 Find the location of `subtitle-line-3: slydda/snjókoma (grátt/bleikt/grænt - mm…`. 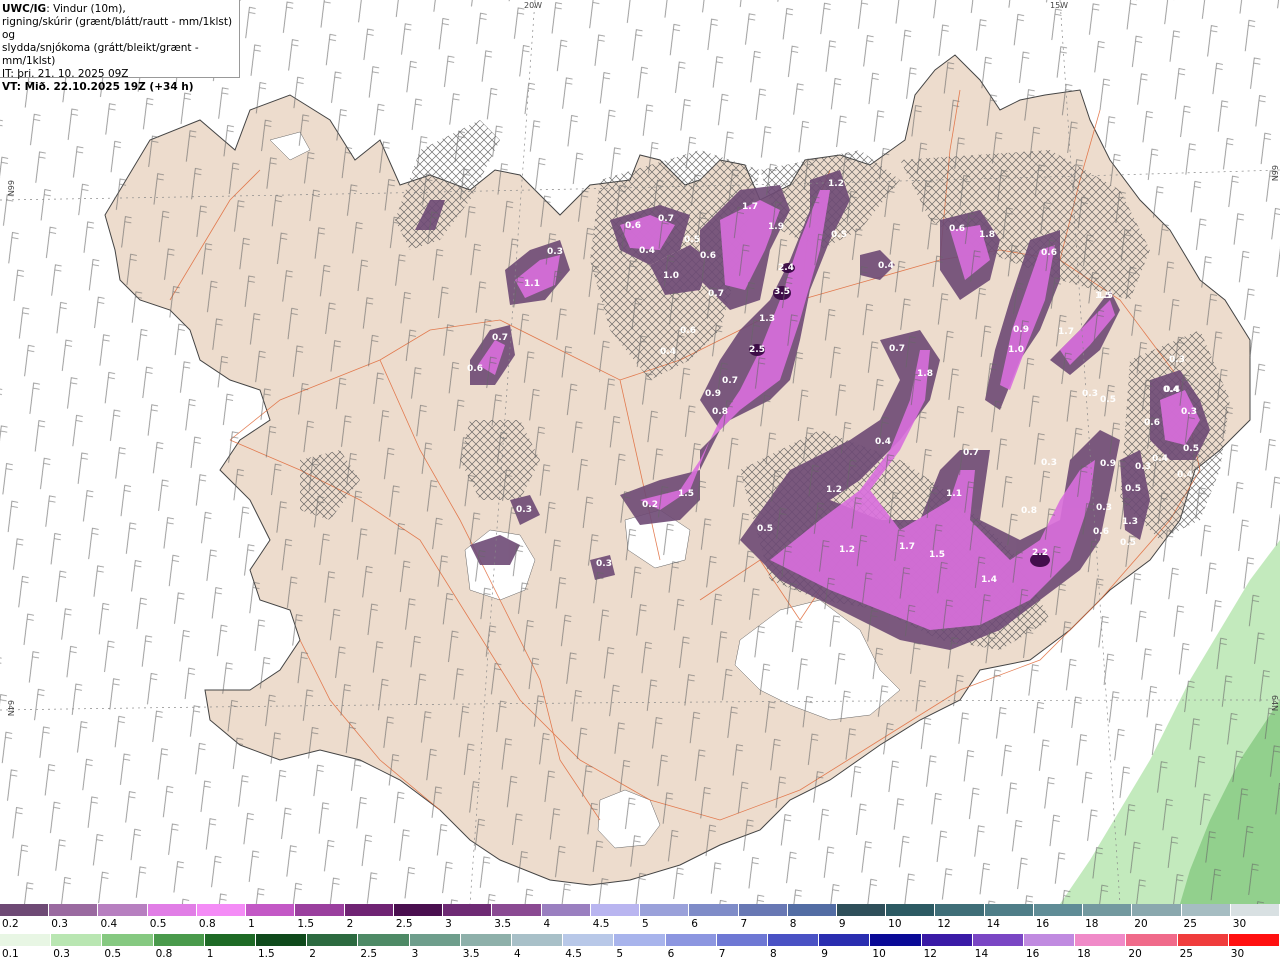

subtitle-line-3: slydda/snjókoma (grátt/bleikt/grænt - mm… is located at coordinates (100, 54).